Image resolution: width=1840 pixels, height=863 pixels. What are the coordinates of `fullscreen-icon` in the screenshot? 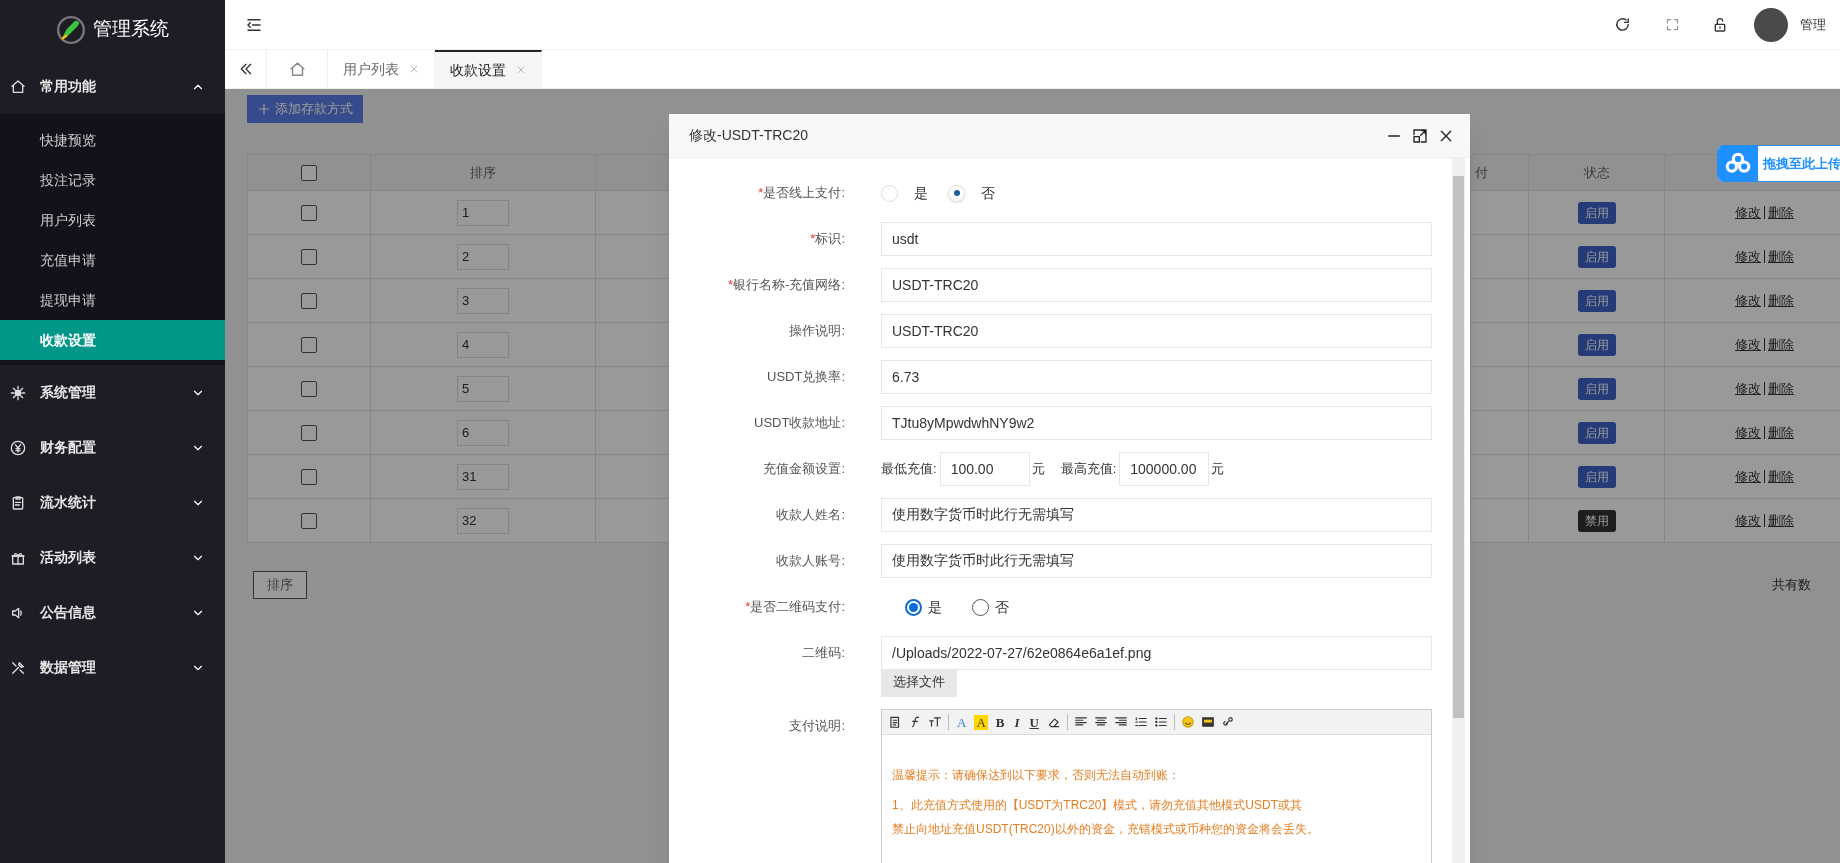 It's located at (1672, 24).